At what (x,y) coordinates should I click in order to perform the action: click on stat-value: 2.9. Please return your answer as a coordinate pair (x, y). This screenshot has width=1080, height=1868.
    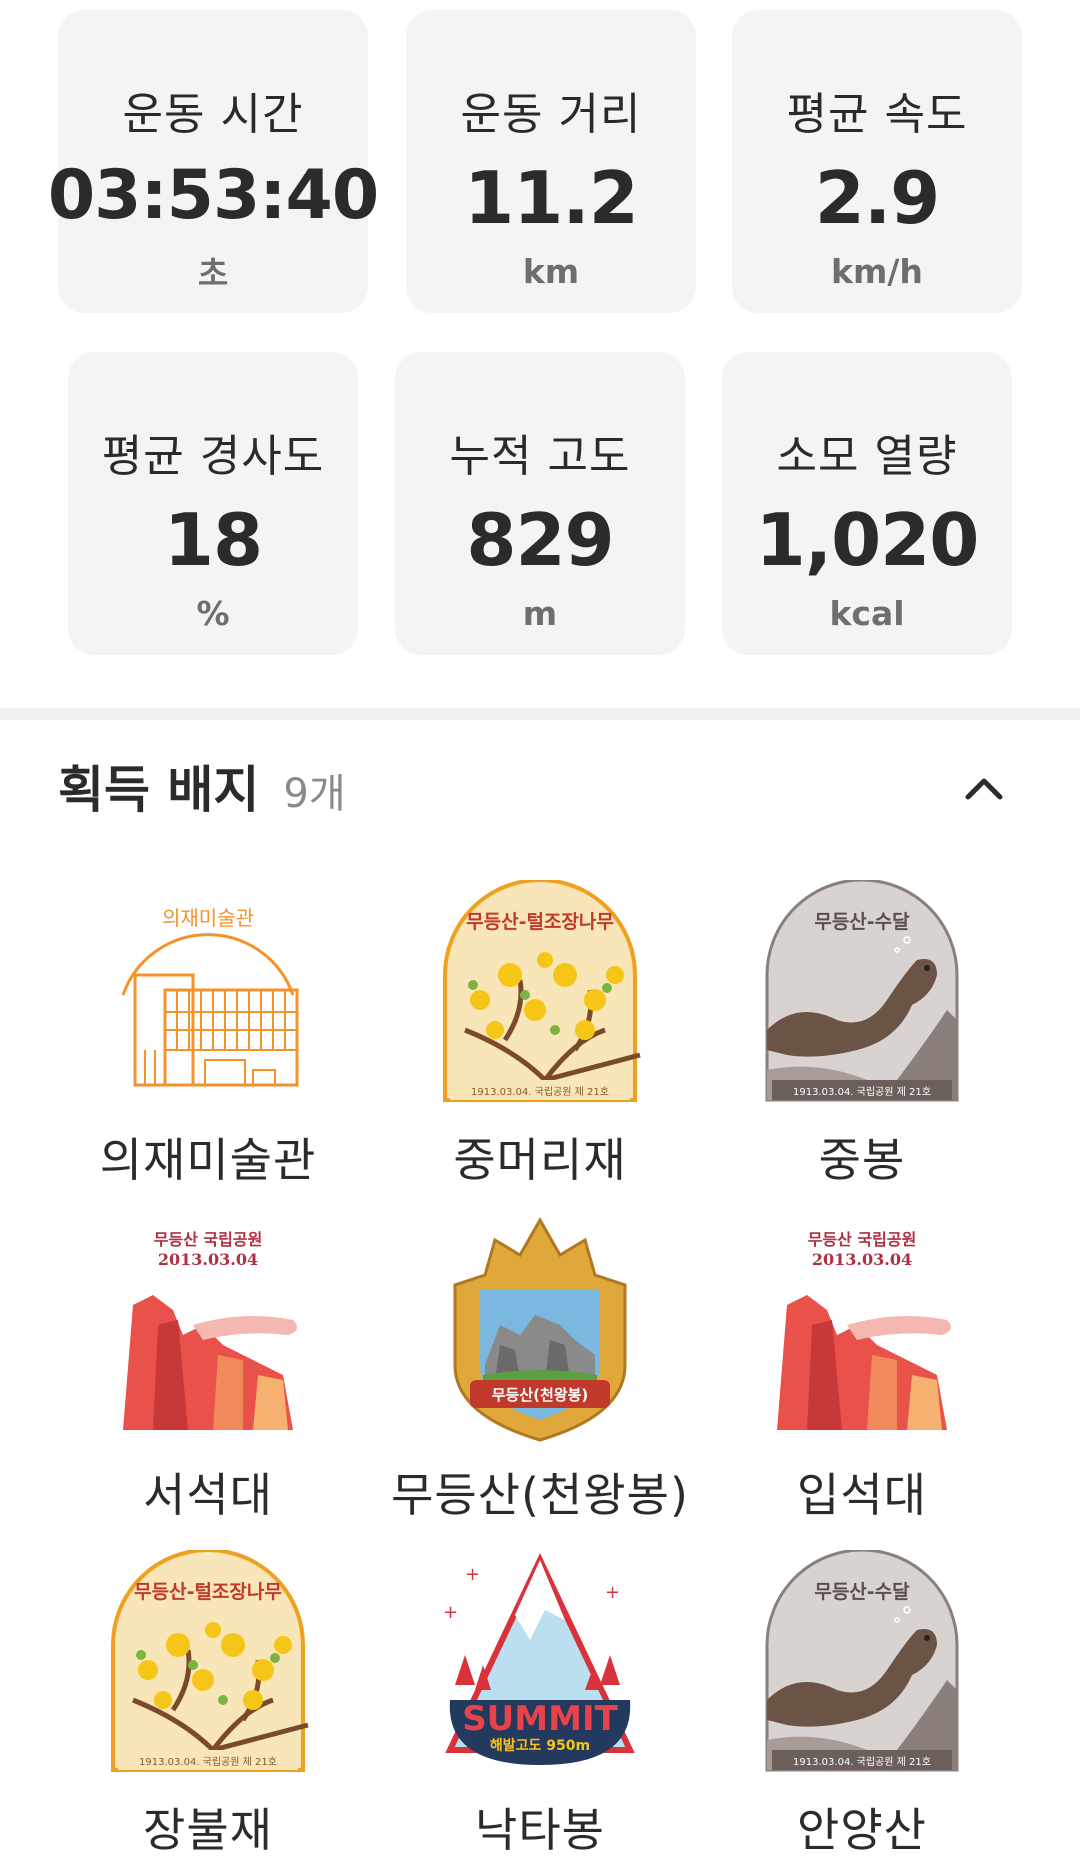
    Looking at the image, I should click on (877, 198).